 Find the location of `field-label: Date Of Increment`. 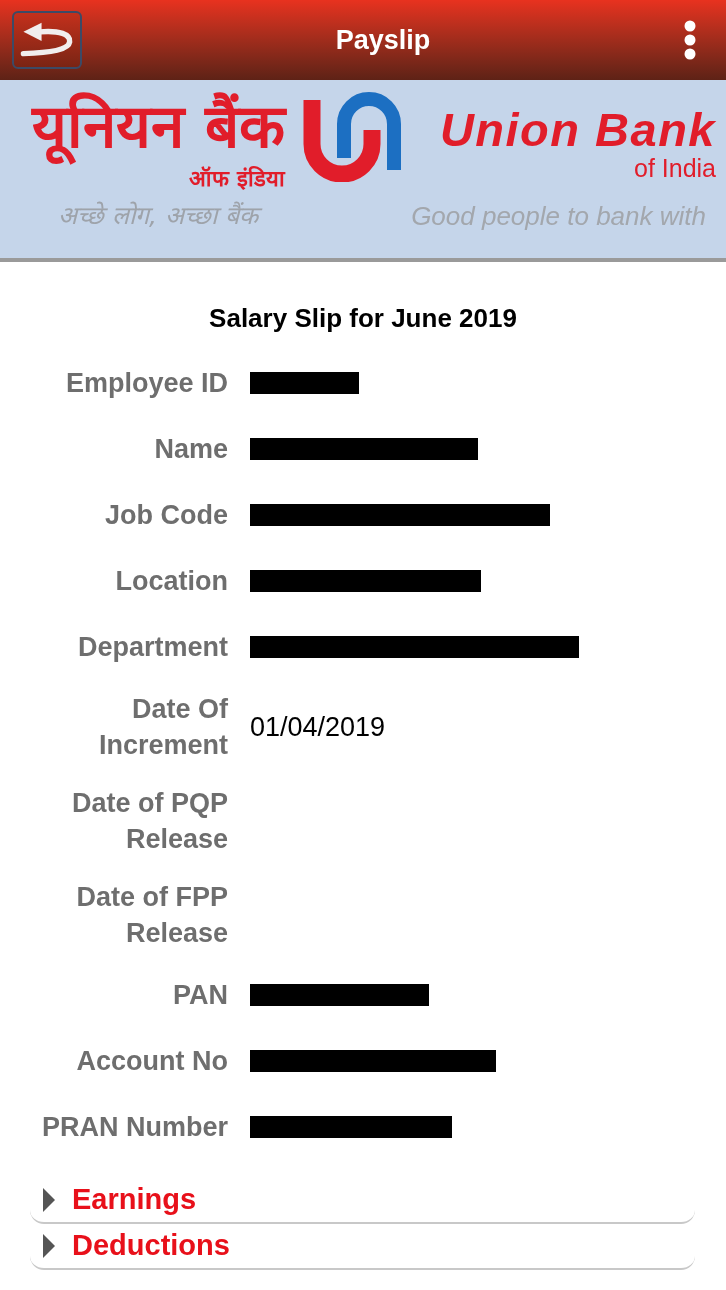

field-label: Date Of Increment is located at coordinates (162, 727).